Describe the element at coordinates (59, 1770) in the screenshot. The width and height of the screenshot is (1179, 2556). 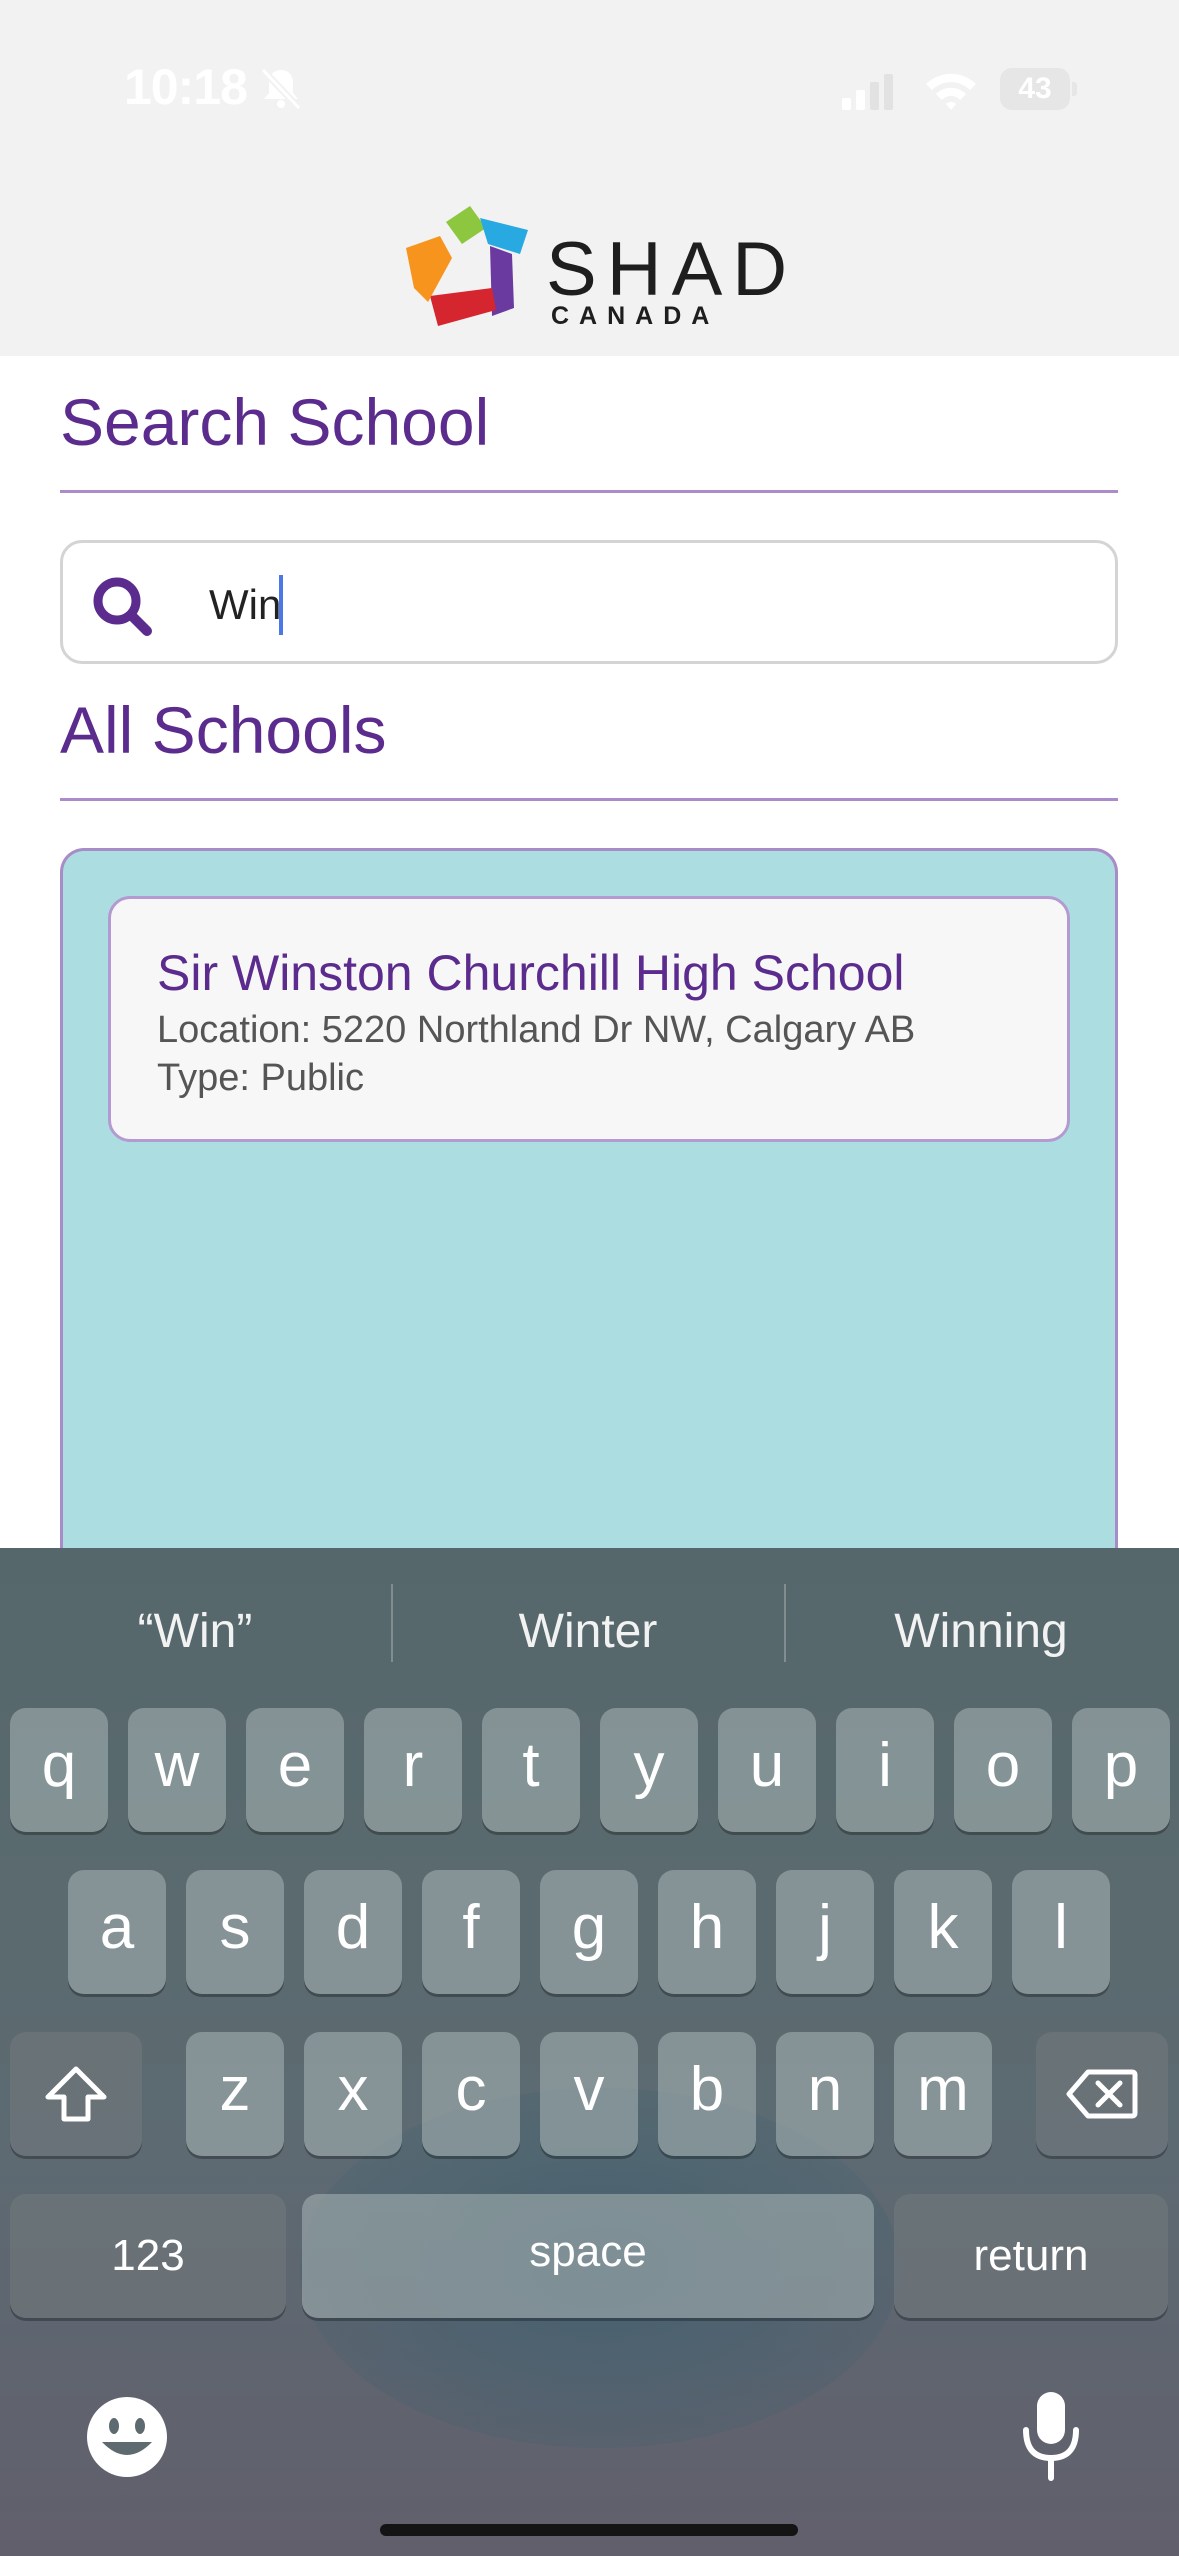
I see `key-q: q` at that location.